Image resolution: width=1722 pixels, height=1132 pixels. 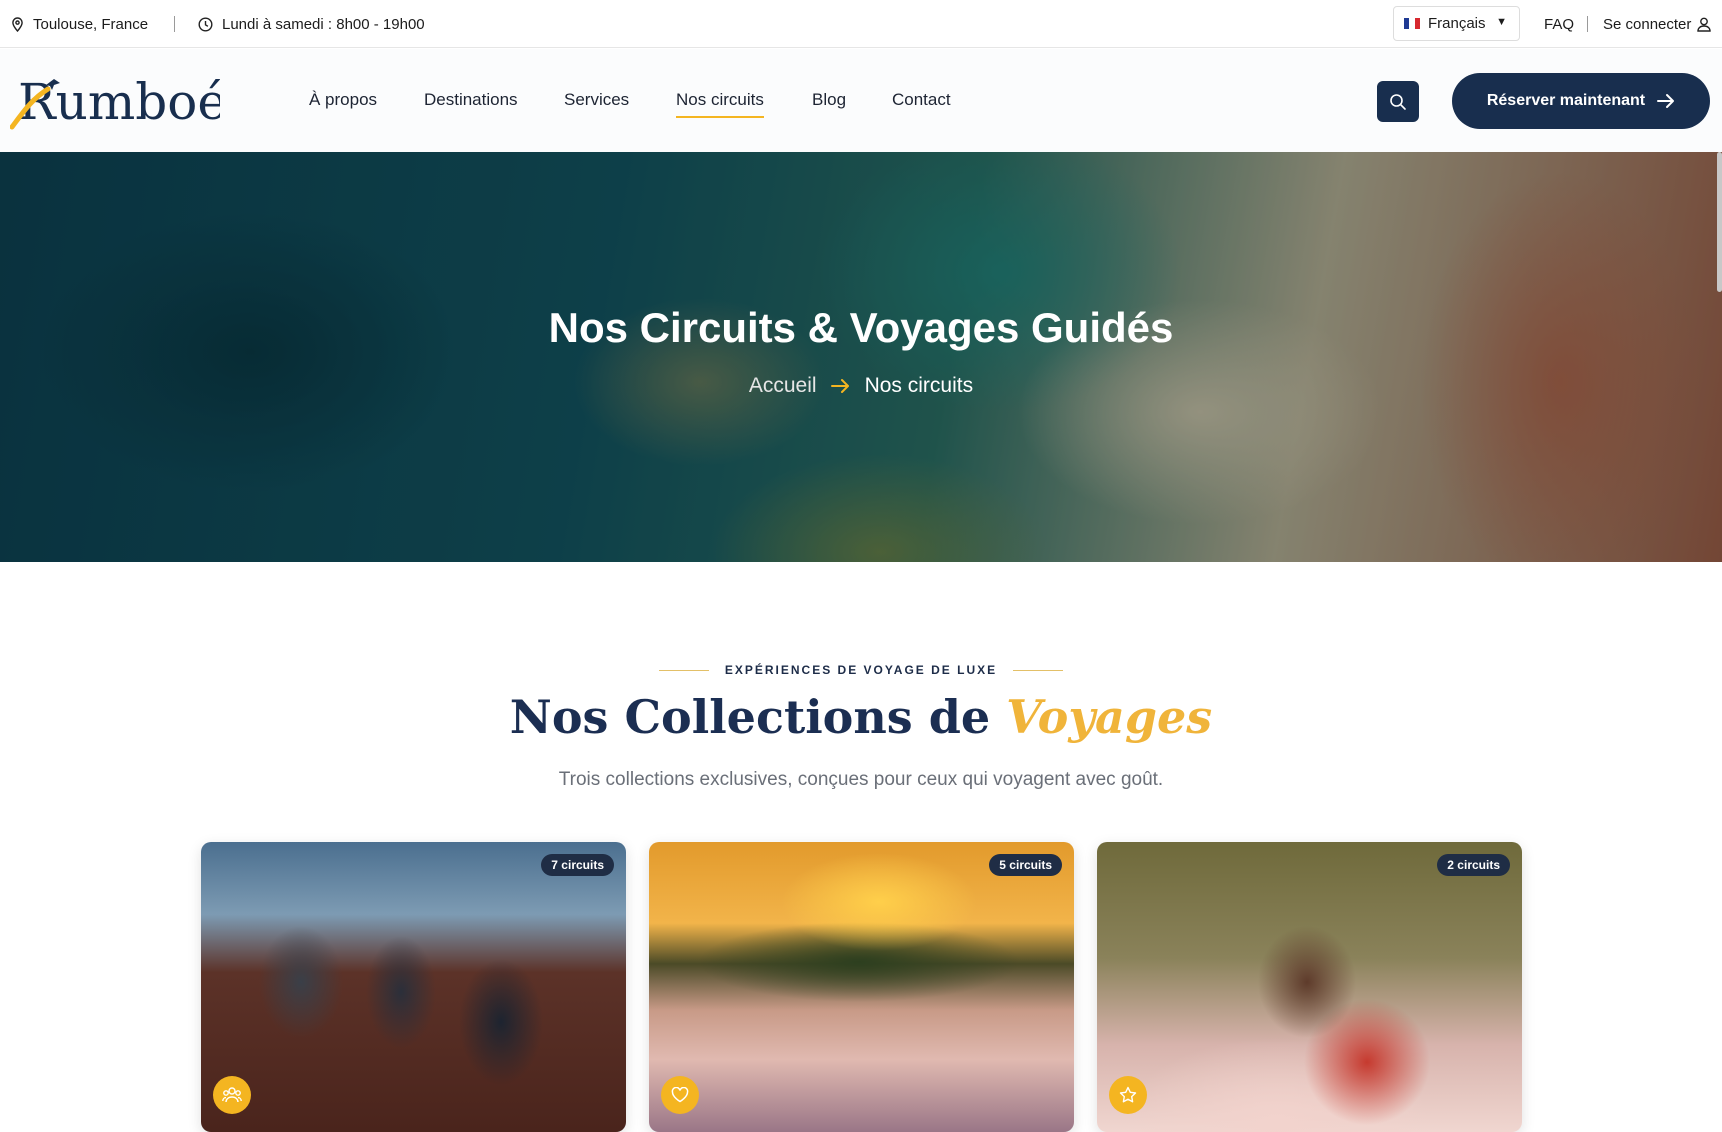 I want to click on collection-card-romance: 5 circuits, so click(x=861, y=987).